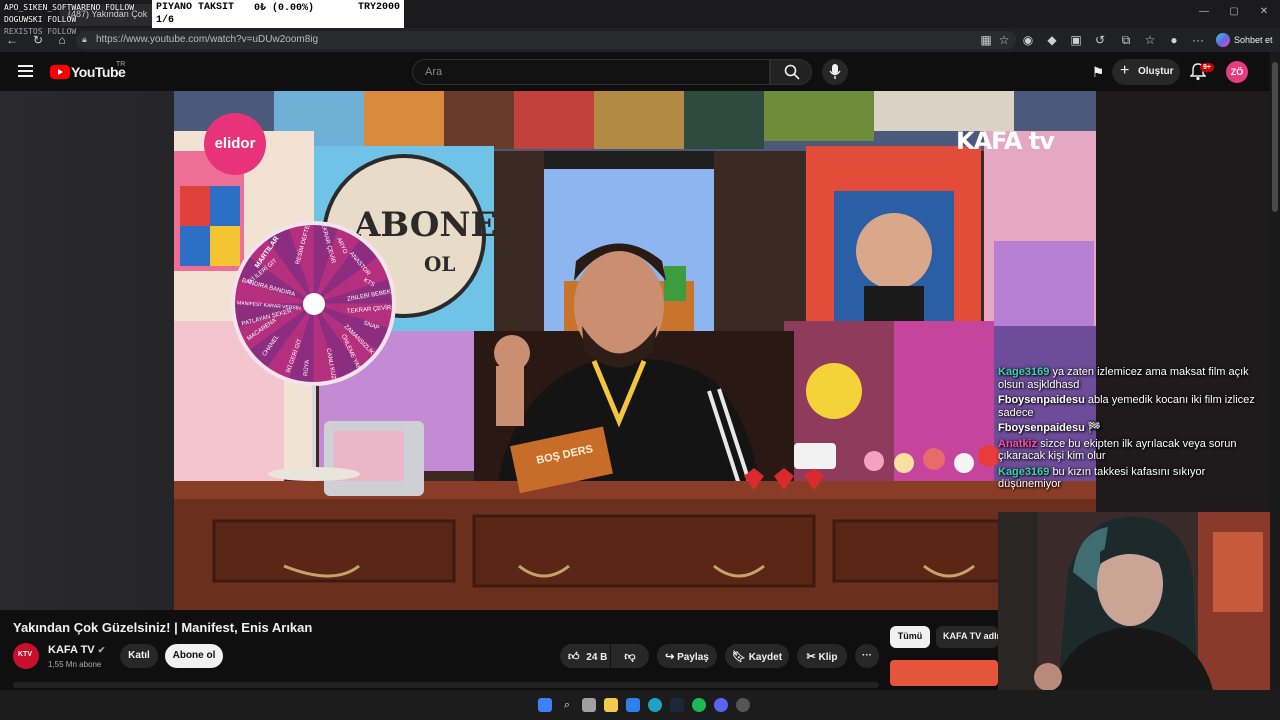 The width and height of the screenshot is (1280, 720). I want to click on share-icon: ↪, so click(670, 657).